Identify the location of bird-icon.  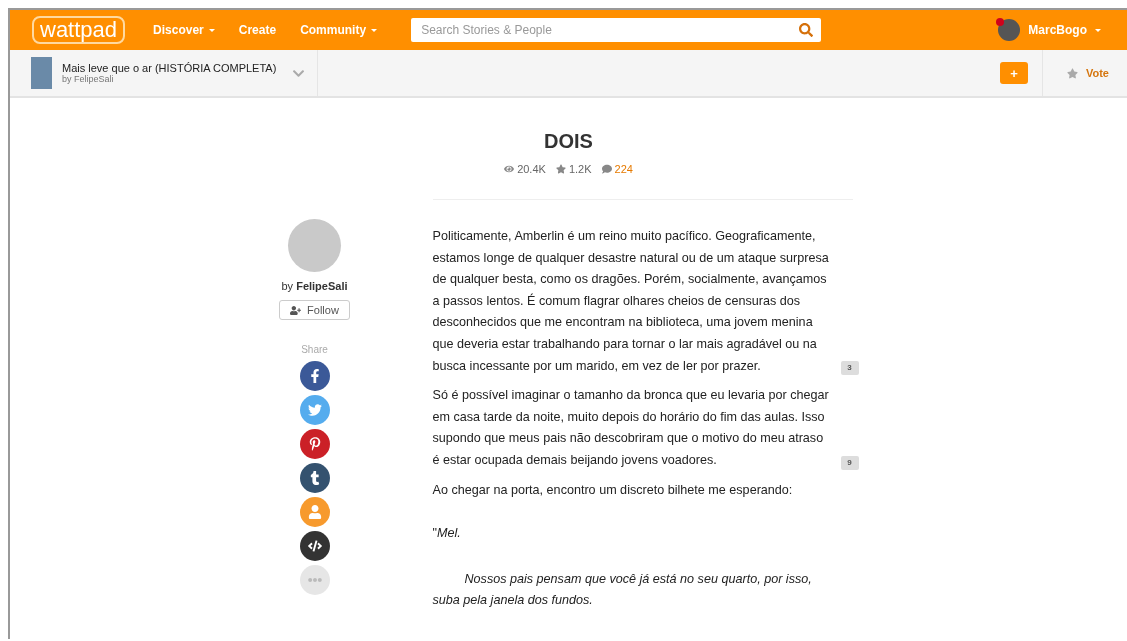
(314, 410).